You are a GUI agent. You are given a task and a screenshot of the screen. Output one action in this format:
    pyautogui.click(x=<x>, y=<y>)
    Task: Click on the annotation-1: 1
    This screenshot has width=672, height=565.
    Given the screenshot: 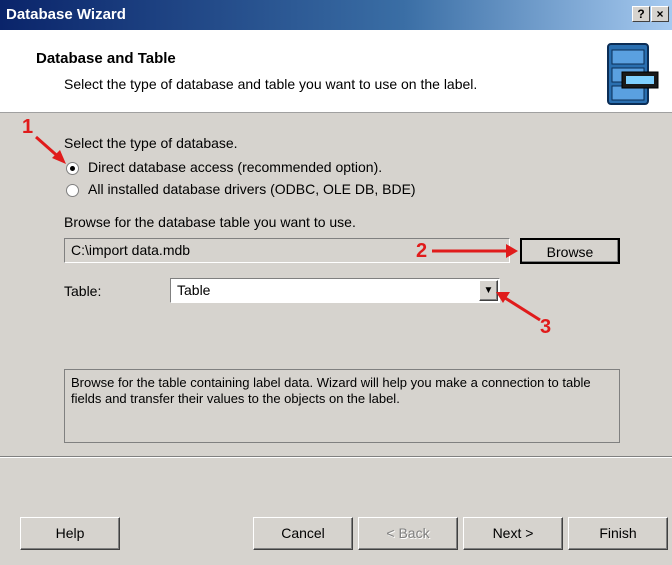 What is the action you would take?
    pyautogui.click(x=28, y=127)
    